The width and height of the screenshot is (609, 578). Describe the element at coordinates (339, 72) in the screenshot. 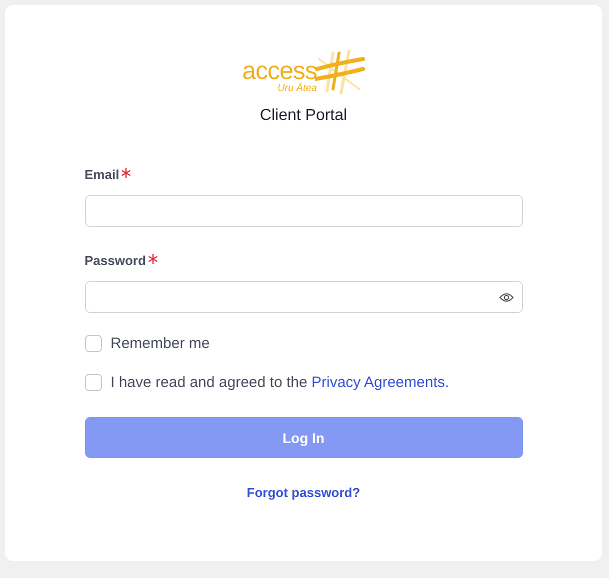

I see `hash-sun-icon` at that location.